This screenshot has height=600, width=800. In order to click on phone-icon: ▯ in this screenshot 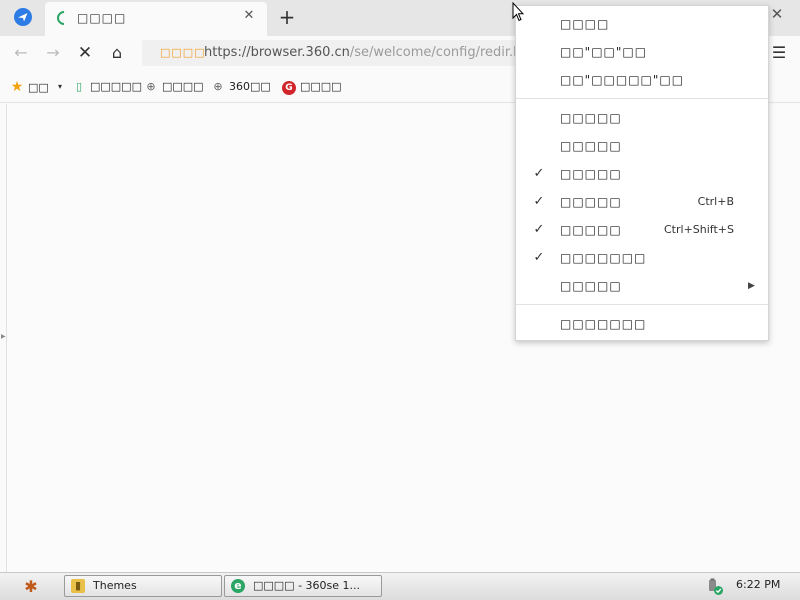, I will do `click(79, 86)`.